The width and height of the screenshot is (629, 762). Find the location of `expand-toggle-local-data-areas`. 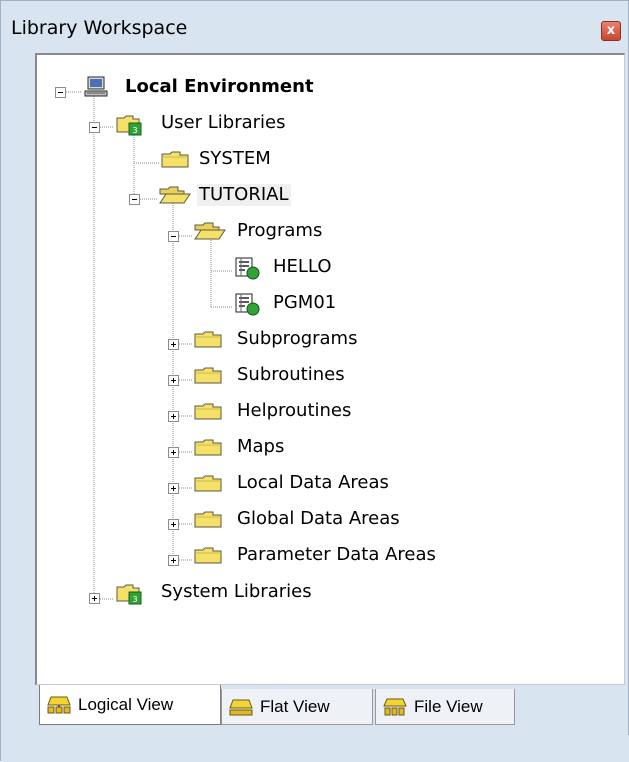

expand-toggle-local-data-areas is located at coordinates (173, 488).